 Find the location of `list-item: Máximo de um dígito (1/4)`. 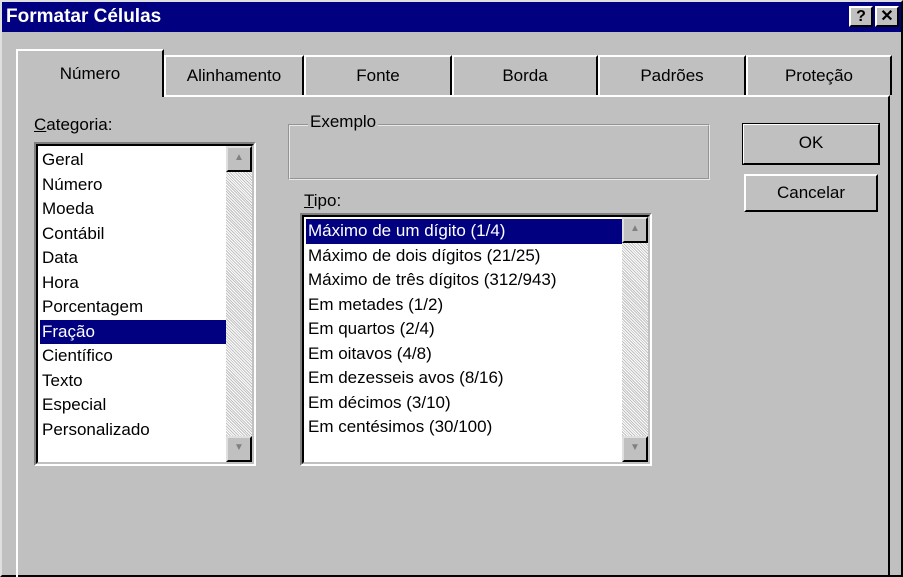

list-item: Máximo de um dígito (1/4) is located at coordinates (466, 231).